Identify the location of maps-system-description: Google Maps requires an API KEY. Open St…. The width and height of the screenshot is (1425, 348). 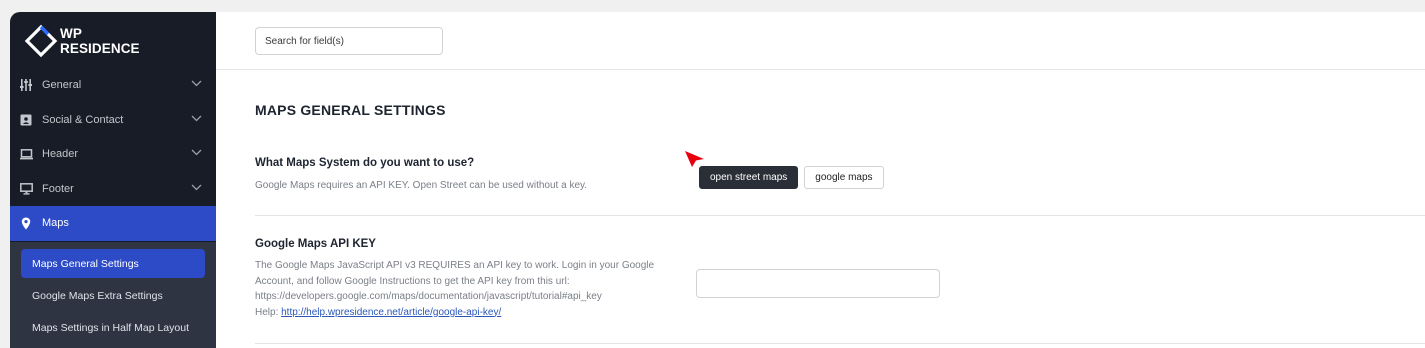
(421, 185).